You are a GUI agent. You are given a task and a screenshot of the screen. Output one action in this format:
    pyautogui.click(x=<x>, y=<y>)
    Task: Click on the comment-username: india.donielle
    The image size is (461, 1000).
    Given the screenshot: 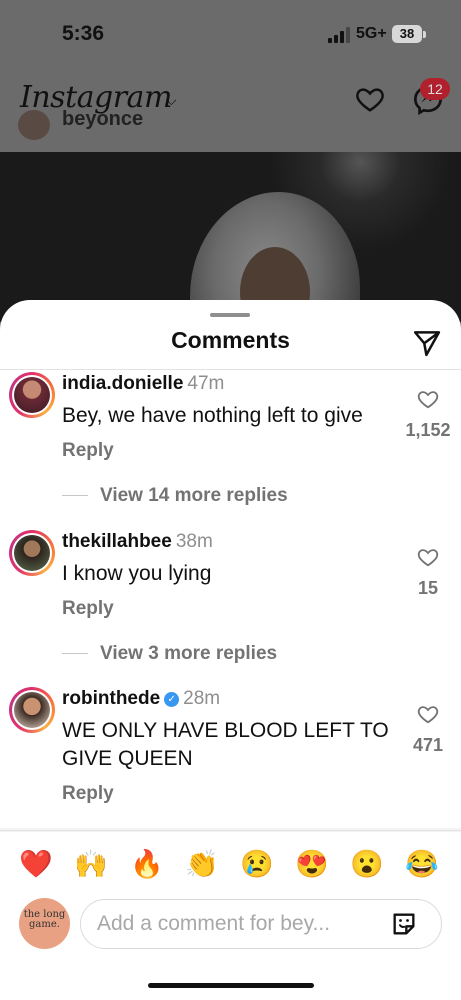 What is the action you would take?
    pyautogui.click(x=122, y=383)
    